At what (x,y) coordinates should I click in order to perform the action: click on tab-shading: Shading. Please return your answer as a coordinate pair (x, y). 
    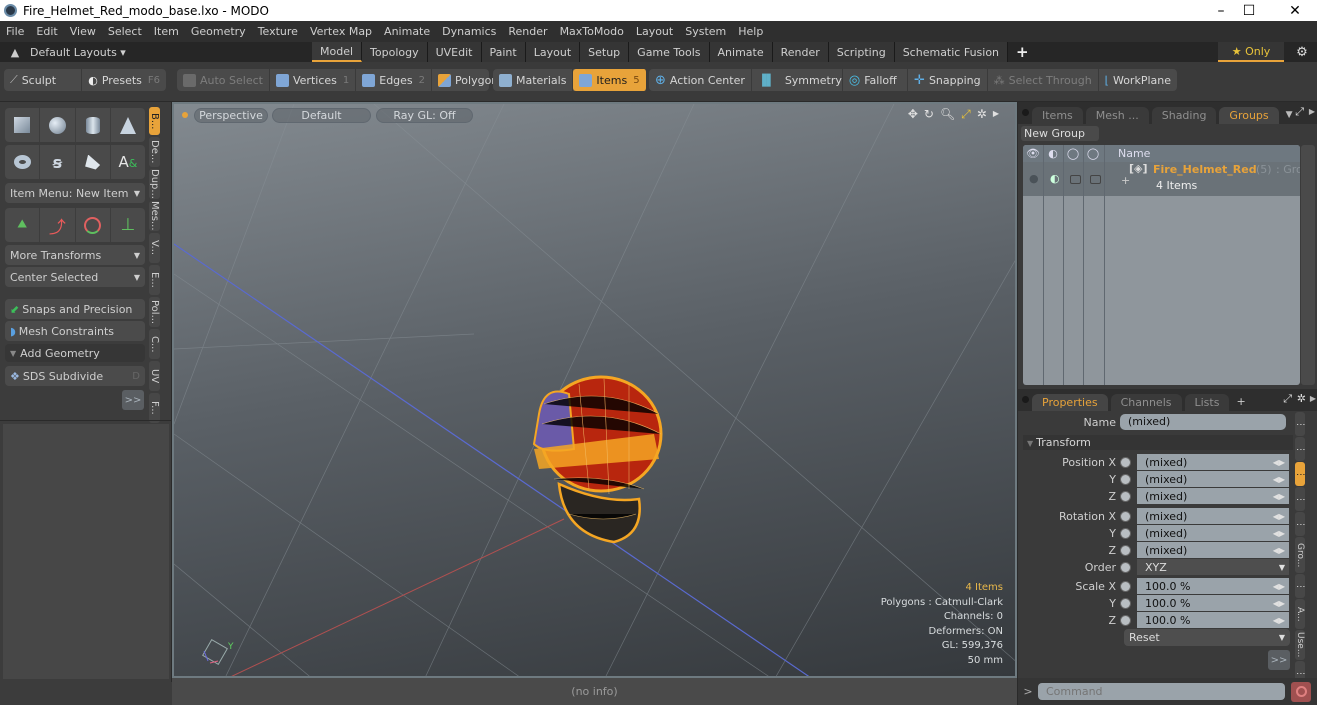
    Looking at the image, I should click on (1184, 115).